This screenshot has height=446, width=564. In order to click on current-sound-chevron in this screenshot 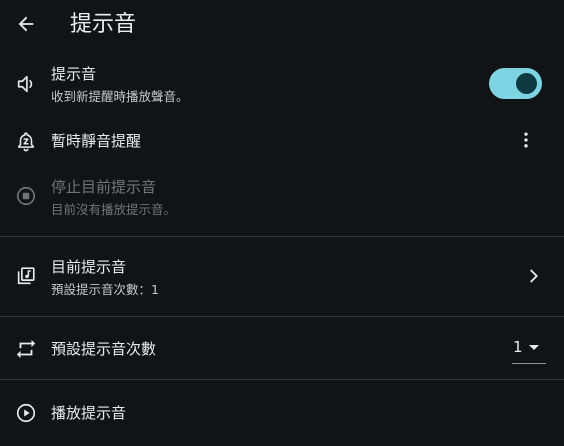, I will do `click(534, 276)`.